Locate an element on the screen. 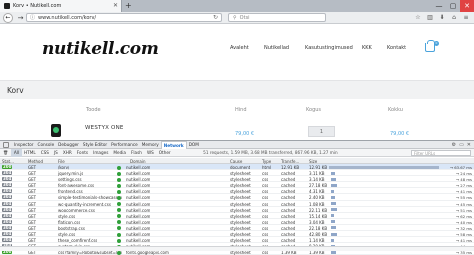 The width and height of the screenshot is (474, 255). devtools-tab-performance: Performance is located at coordinates (124, 145).